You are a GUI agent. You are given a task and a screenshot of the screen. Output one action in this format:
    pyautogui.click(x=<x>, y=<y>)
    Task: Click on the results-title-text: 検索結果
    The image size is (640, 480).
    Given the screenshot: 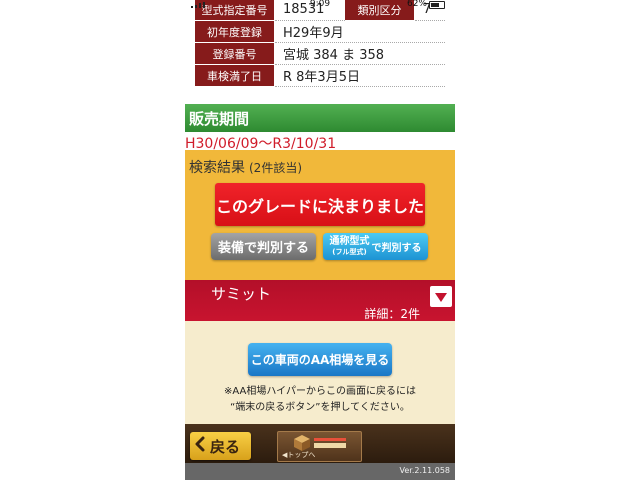 What is the action you would take?
    pyautogui.click(x=217, y=168)
    